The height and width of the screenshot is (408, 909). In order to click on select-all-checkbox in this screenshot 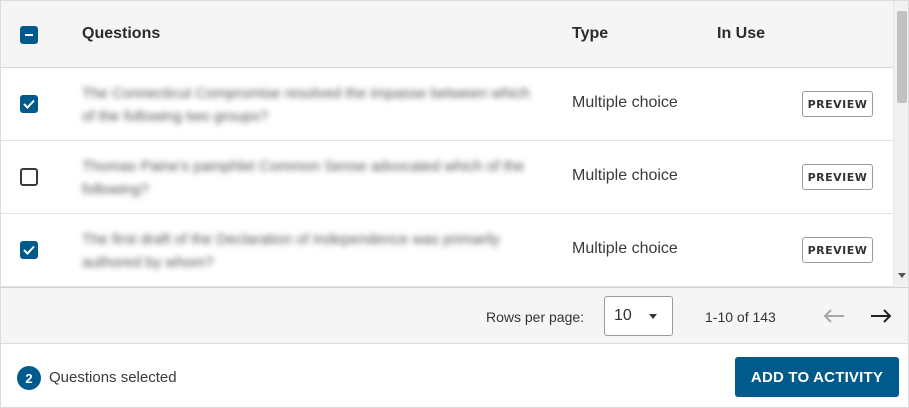, I will do `click(29, 35)`.